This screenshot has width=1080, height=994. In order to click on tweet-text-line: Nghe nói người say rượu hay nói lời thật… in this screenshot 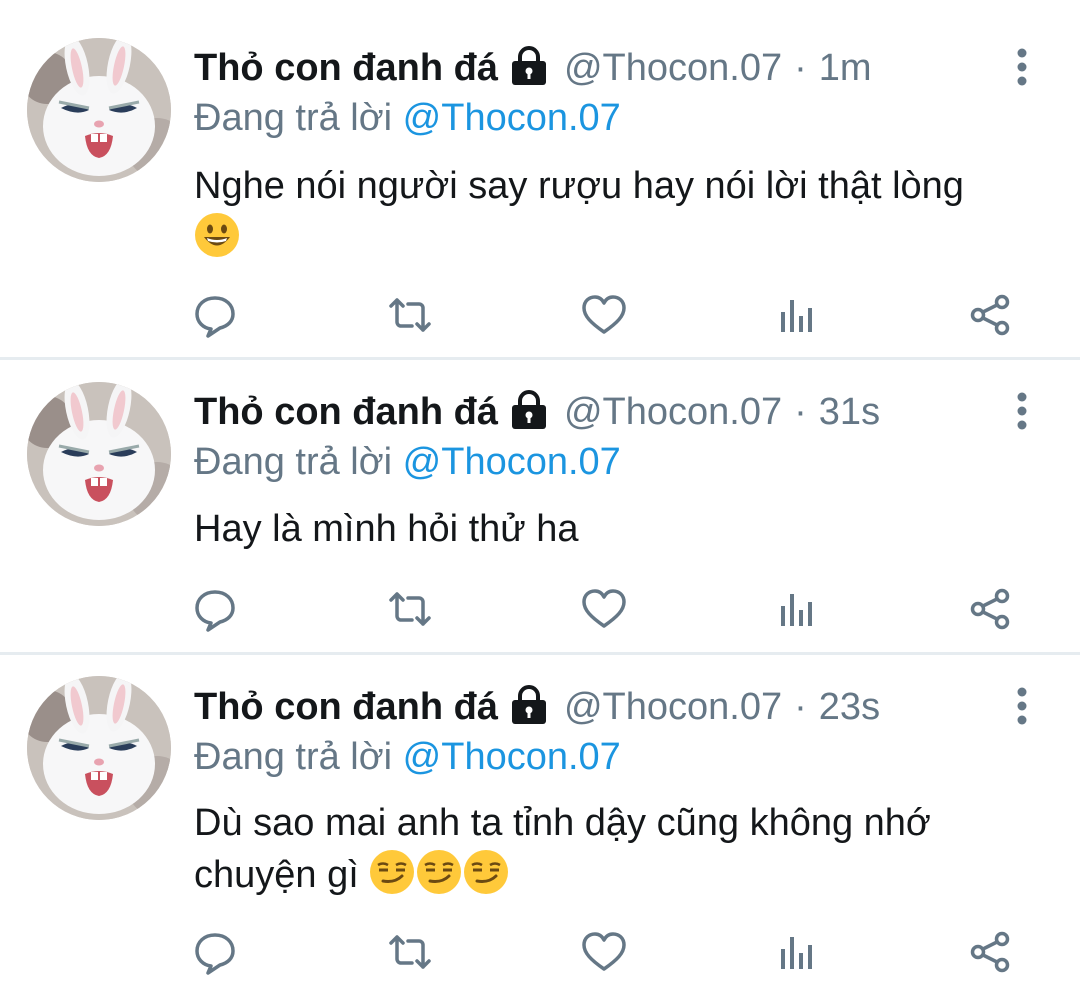, I will do `click(579, 186)`.